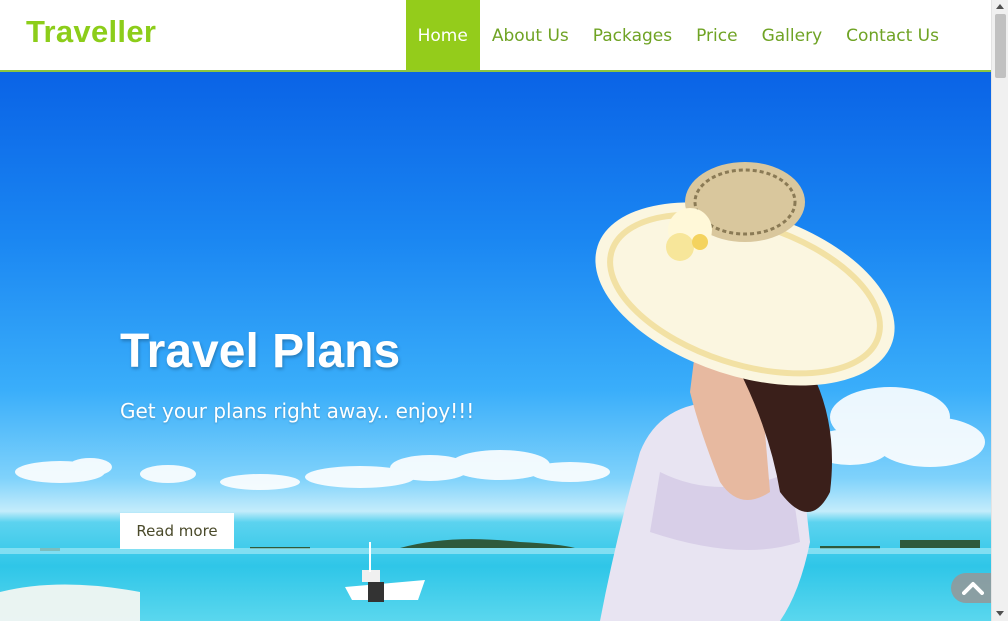 This screenshot has height=621, width=1008. What do you see at coordinates (1000, 6) in the screenshot?
I see `scroll-up-arrow-icon` at bounding box center [1000, 6].